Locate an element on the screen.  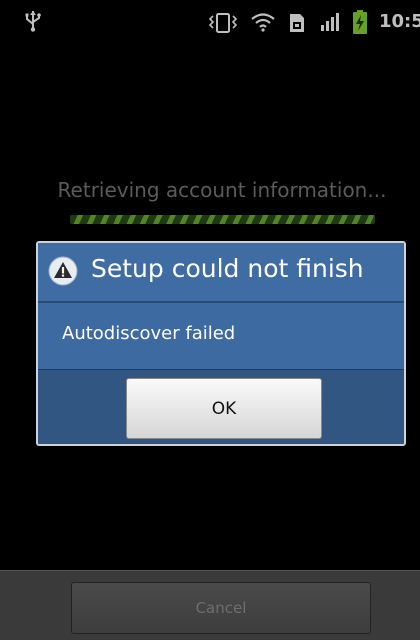
status-bar: 10:50 is located at coordinates (210, 19).